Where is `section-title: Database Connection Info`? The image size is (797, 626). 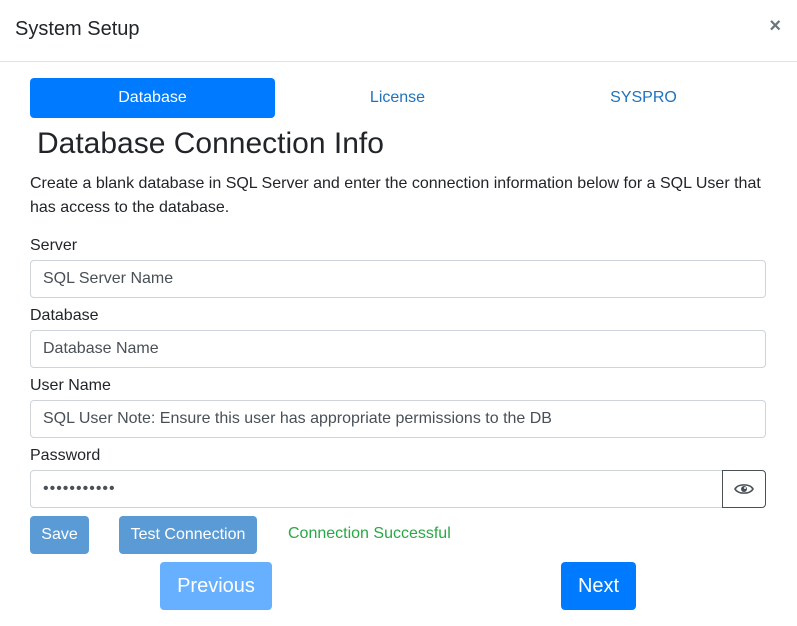 section-title: Database Connection Info is located at coordinates (210, 143).